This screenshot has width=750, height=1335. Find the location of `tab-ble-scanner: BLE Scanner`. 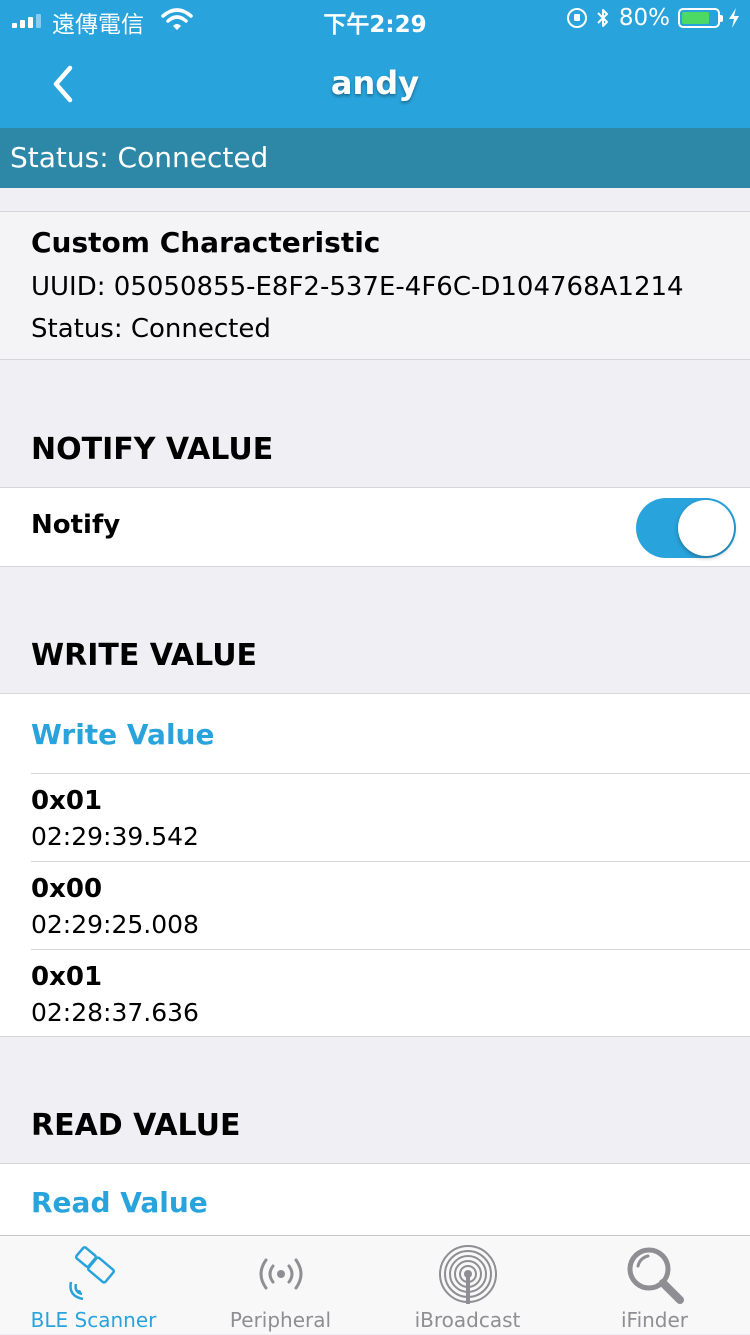

tab-ble-scanner: BLE Scanner is located at coordinates (93, 1285).